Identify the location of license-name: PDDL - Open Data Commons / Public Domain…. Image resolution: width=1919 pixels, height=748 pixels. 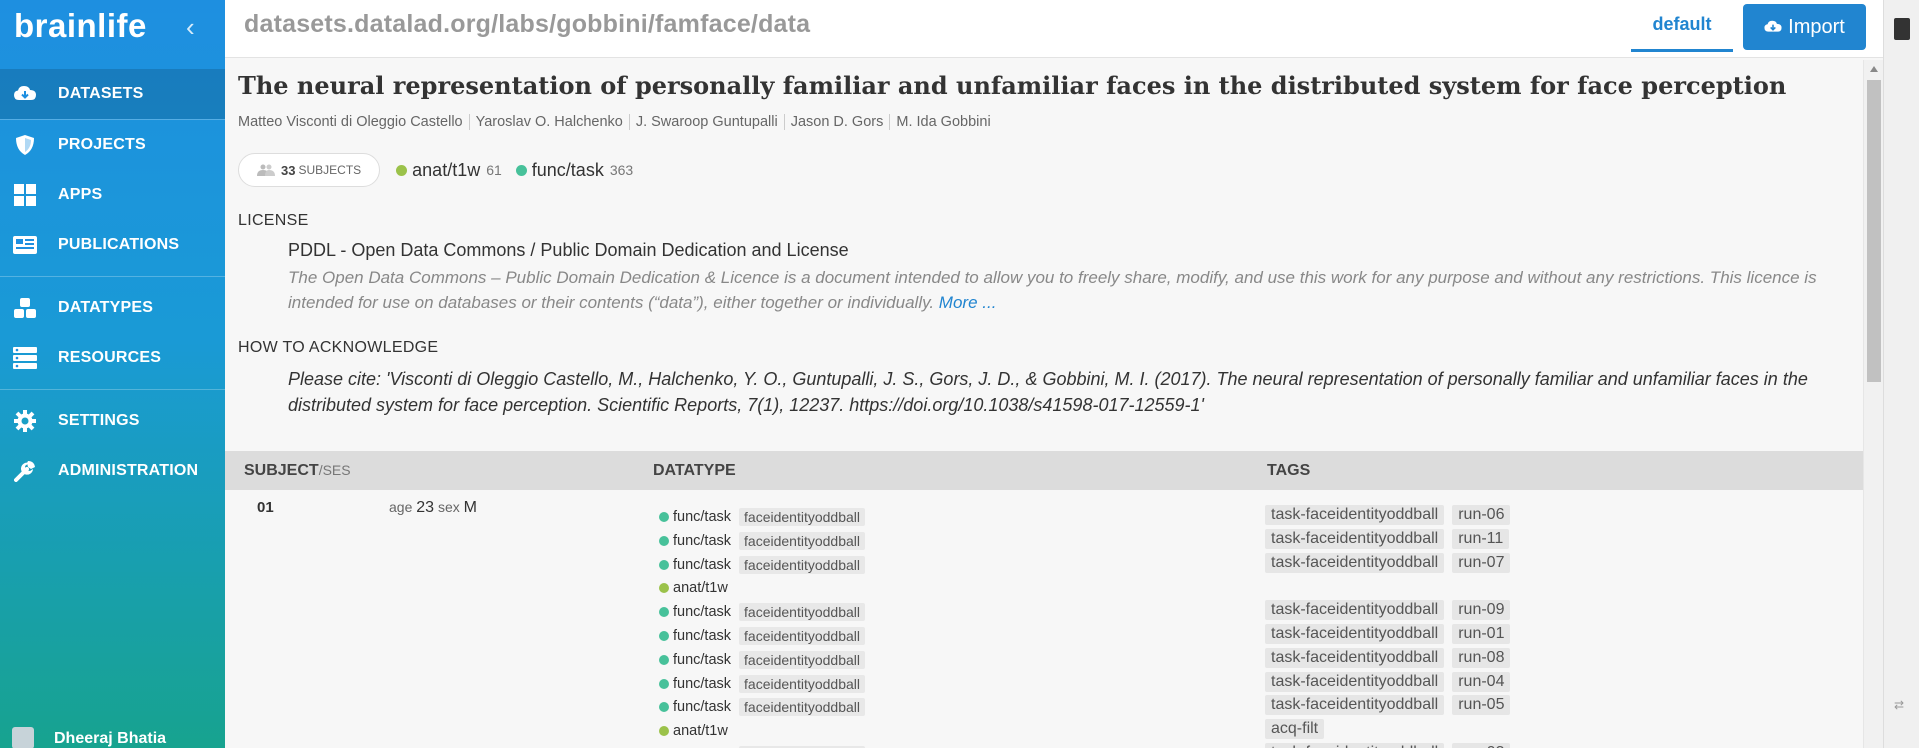
(568, 250).